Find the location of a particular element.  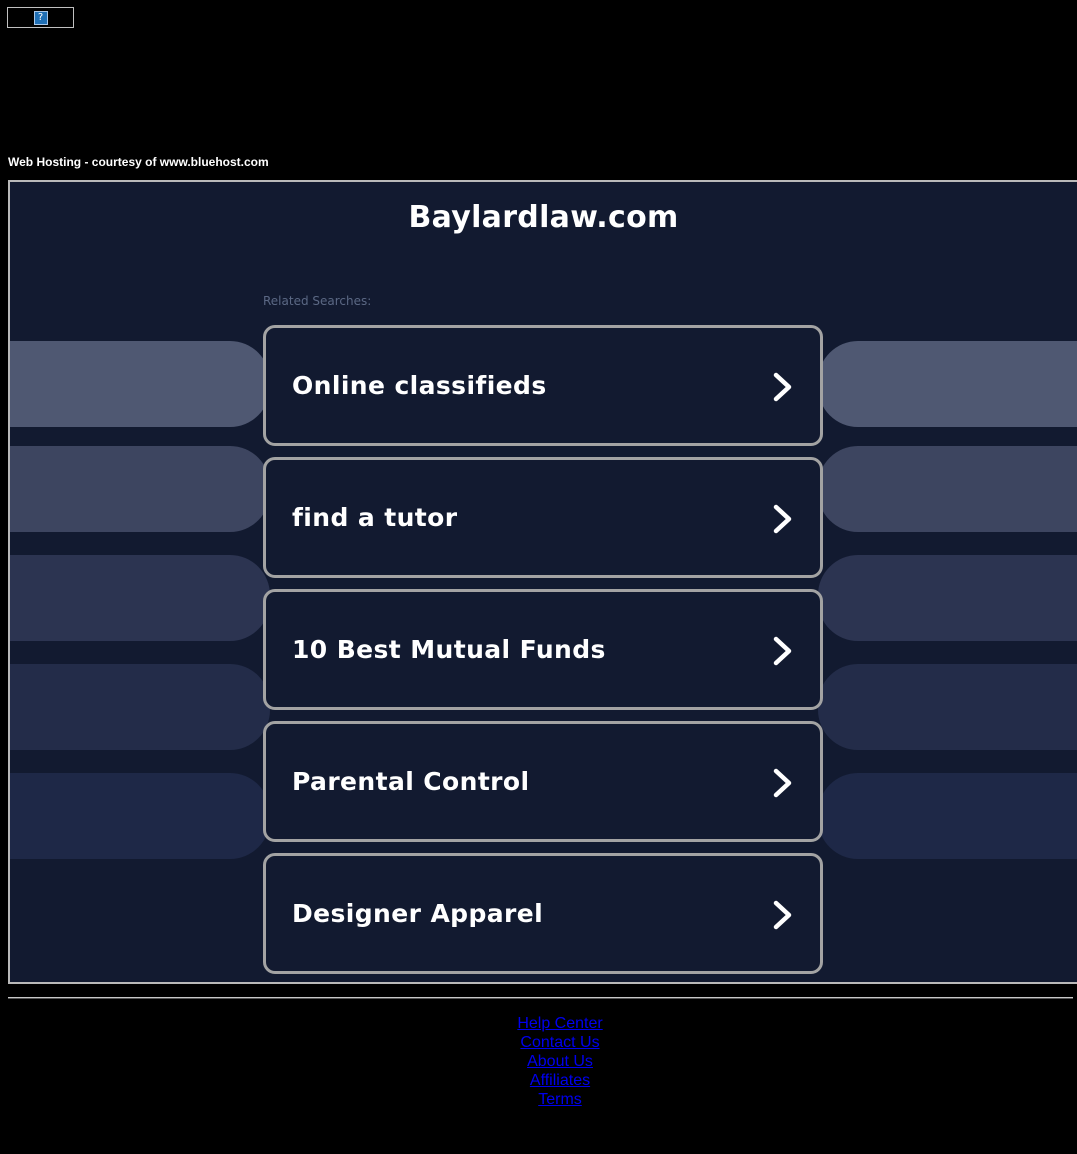

contact-us-link: Contact Us is located at coordinates (559, 1042).